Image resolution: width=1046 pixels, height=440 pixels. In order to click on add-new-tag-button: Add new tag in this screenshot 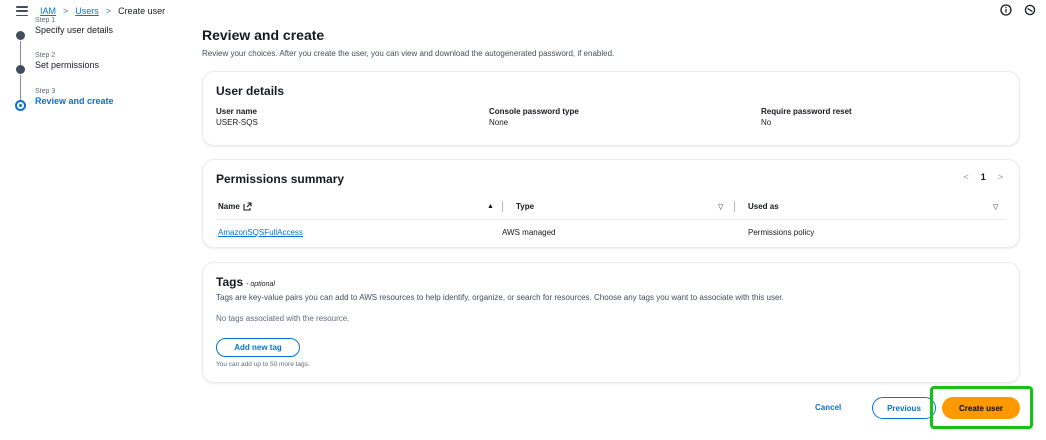, I will do `click(258, 347)`.